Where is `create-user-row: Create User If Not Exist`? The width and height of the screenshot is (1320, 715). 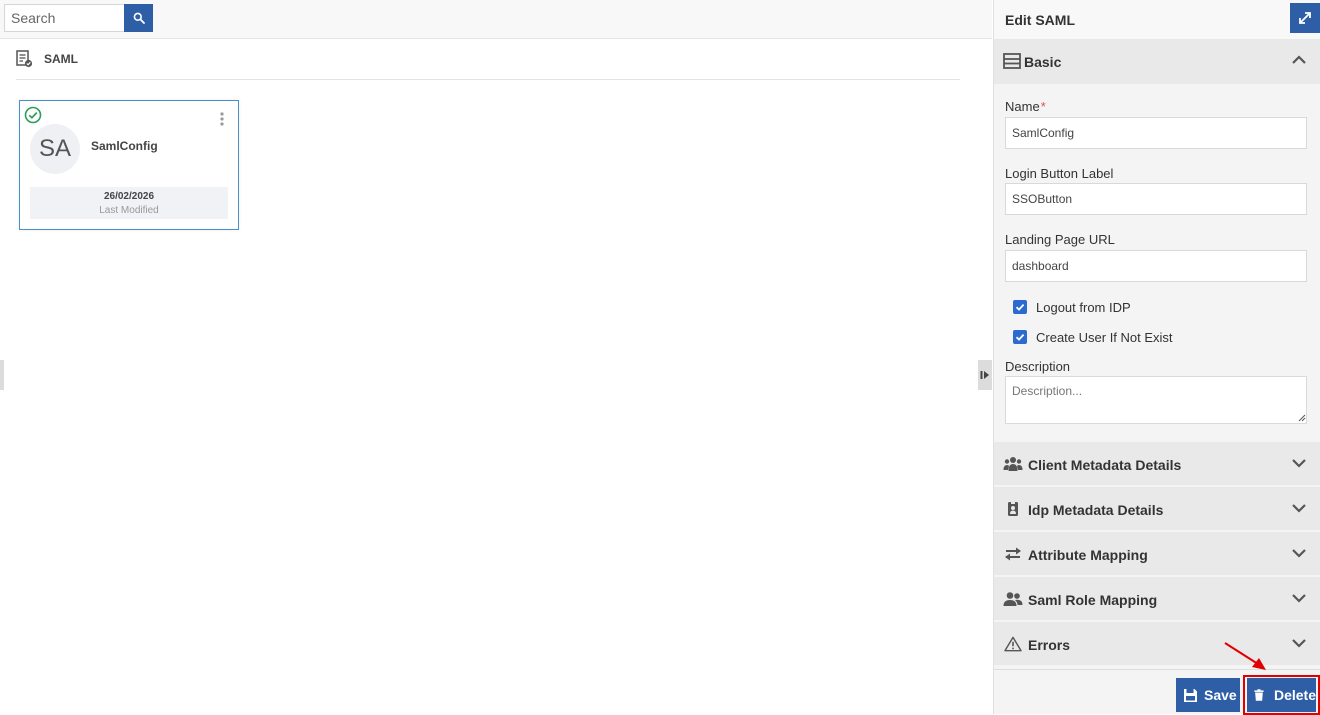
create-user-row: Create User If Not Exist is located at coordinates (1093, 337).